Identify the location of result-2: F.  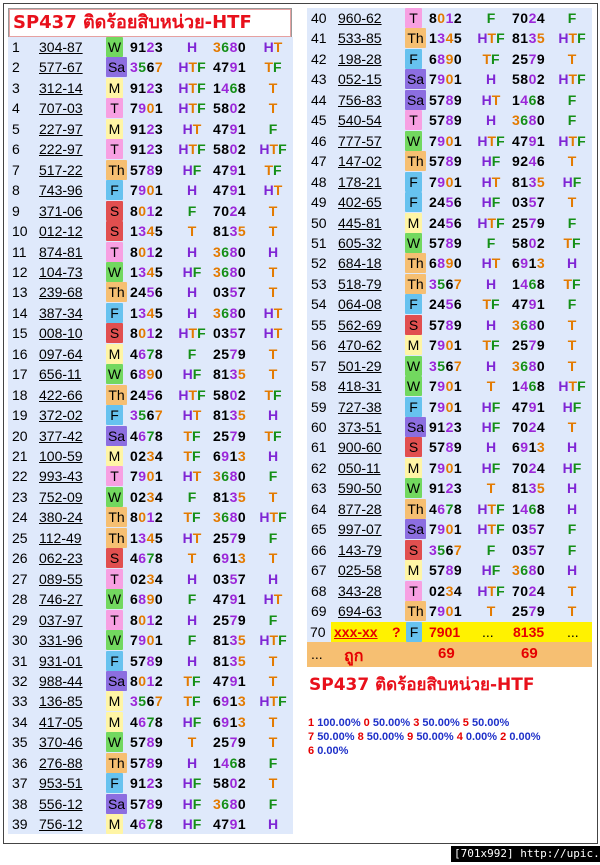
(273, 476).